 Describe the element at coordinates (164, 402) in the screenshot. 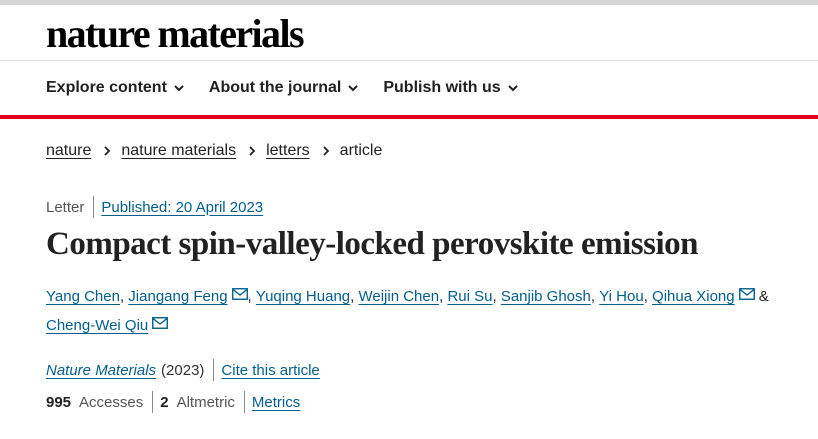

I see `altmetric-count: 2` at that location.